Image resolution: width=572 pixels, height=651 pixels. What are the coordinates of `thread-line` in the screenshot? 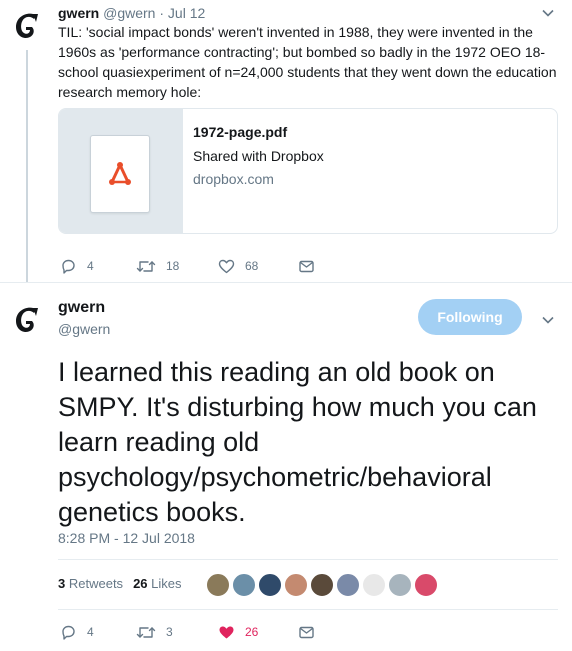 It's located at (27, 166).